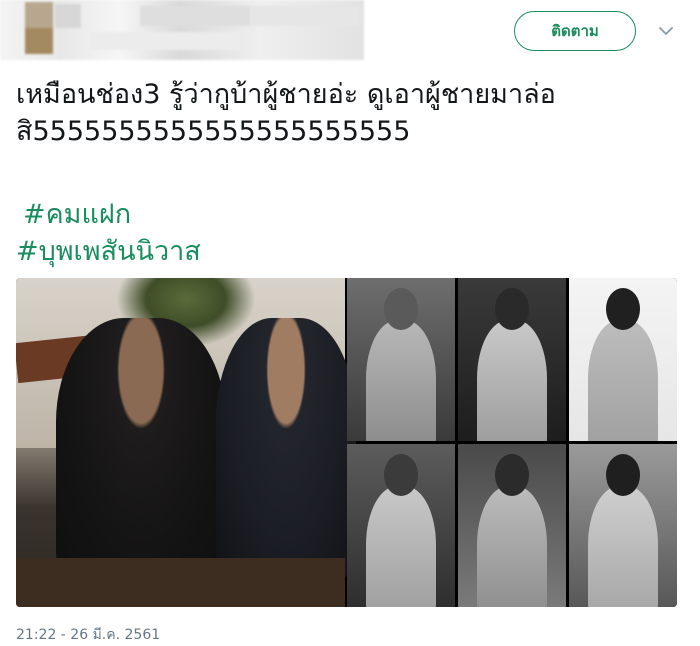  Describe the element at coordinates (213, 131) in the screenshot. I see `tweet-text-line: สิ5555555555555555555555` at that location.